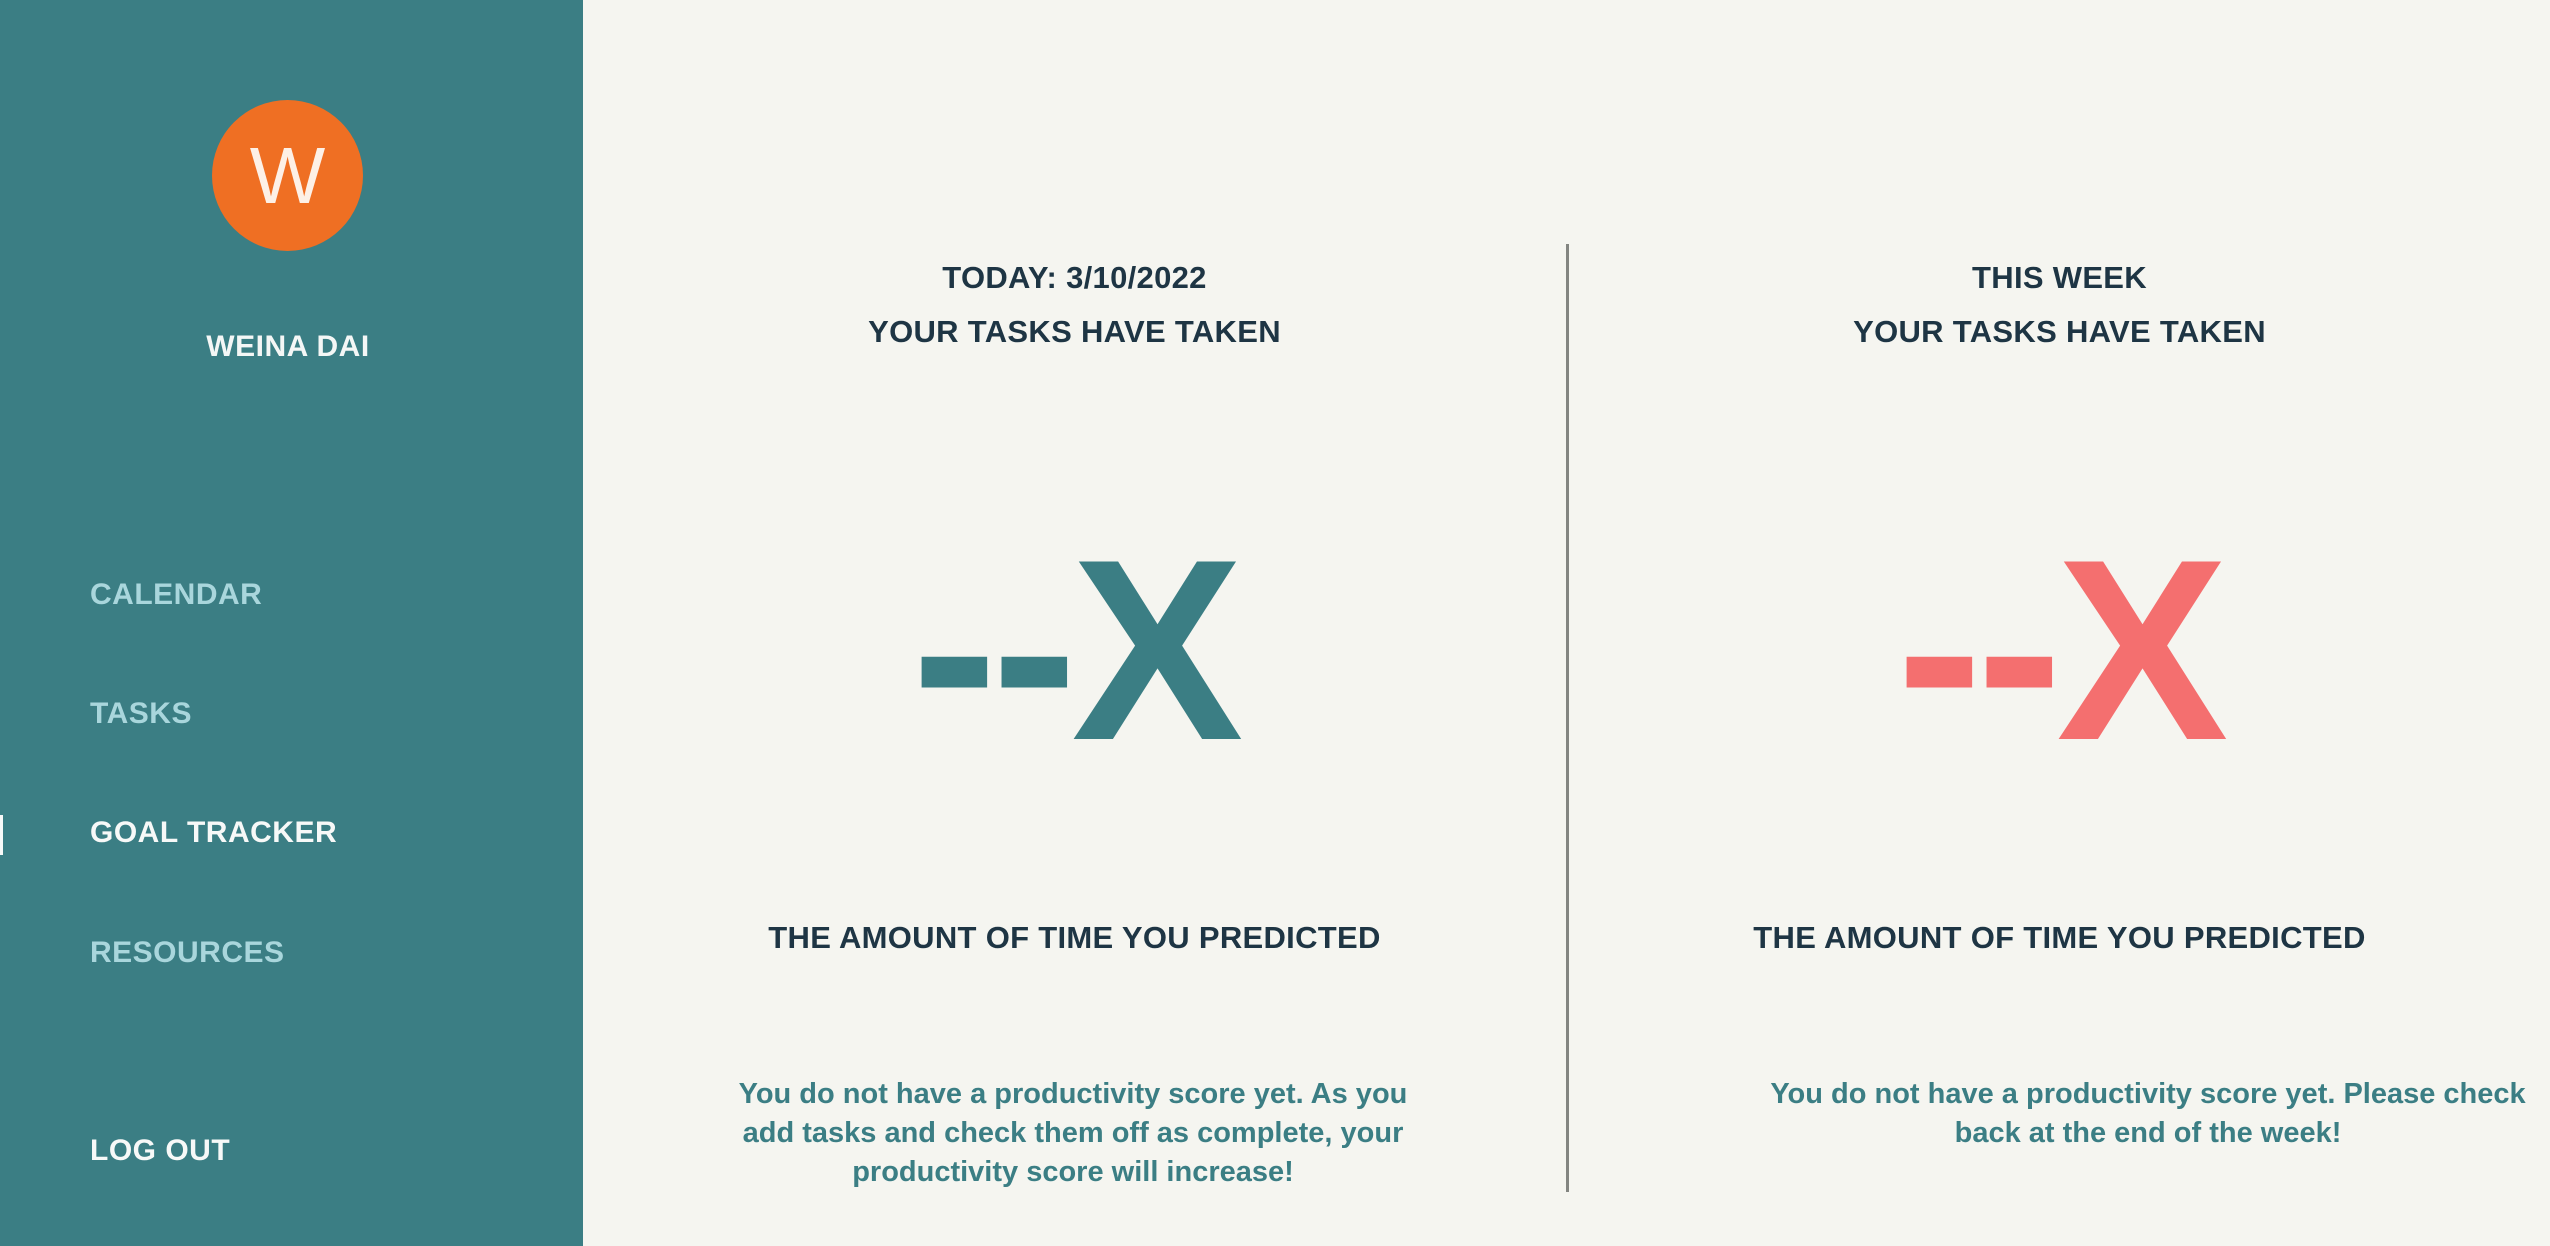  Describe the element at coordinates (288, 346) in the screenshot. I see `user-name: WEINA DAI` at that location.